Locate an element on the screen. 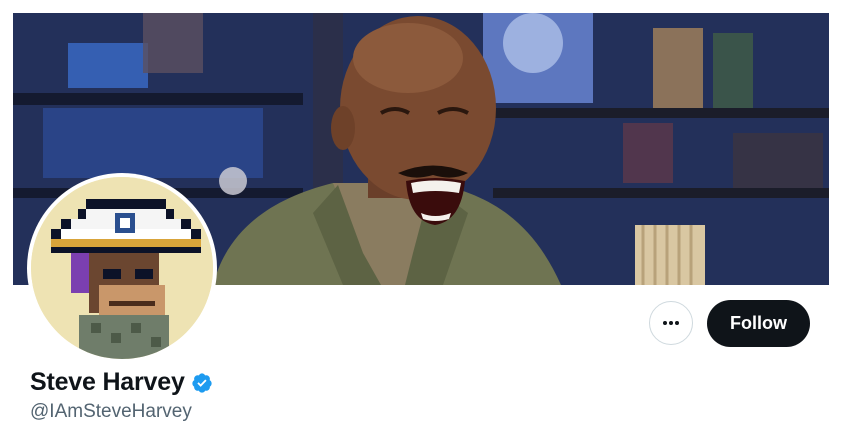 The height and width of the screenshot is (446, 841). more-options-button is located at coordinates (671, 323).